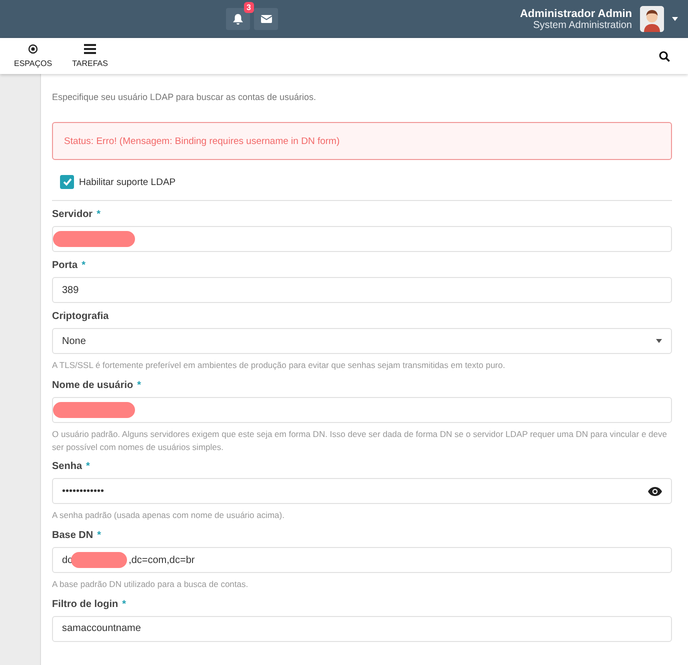  I want to click on field-label: Criptografia, so click(80, 316).